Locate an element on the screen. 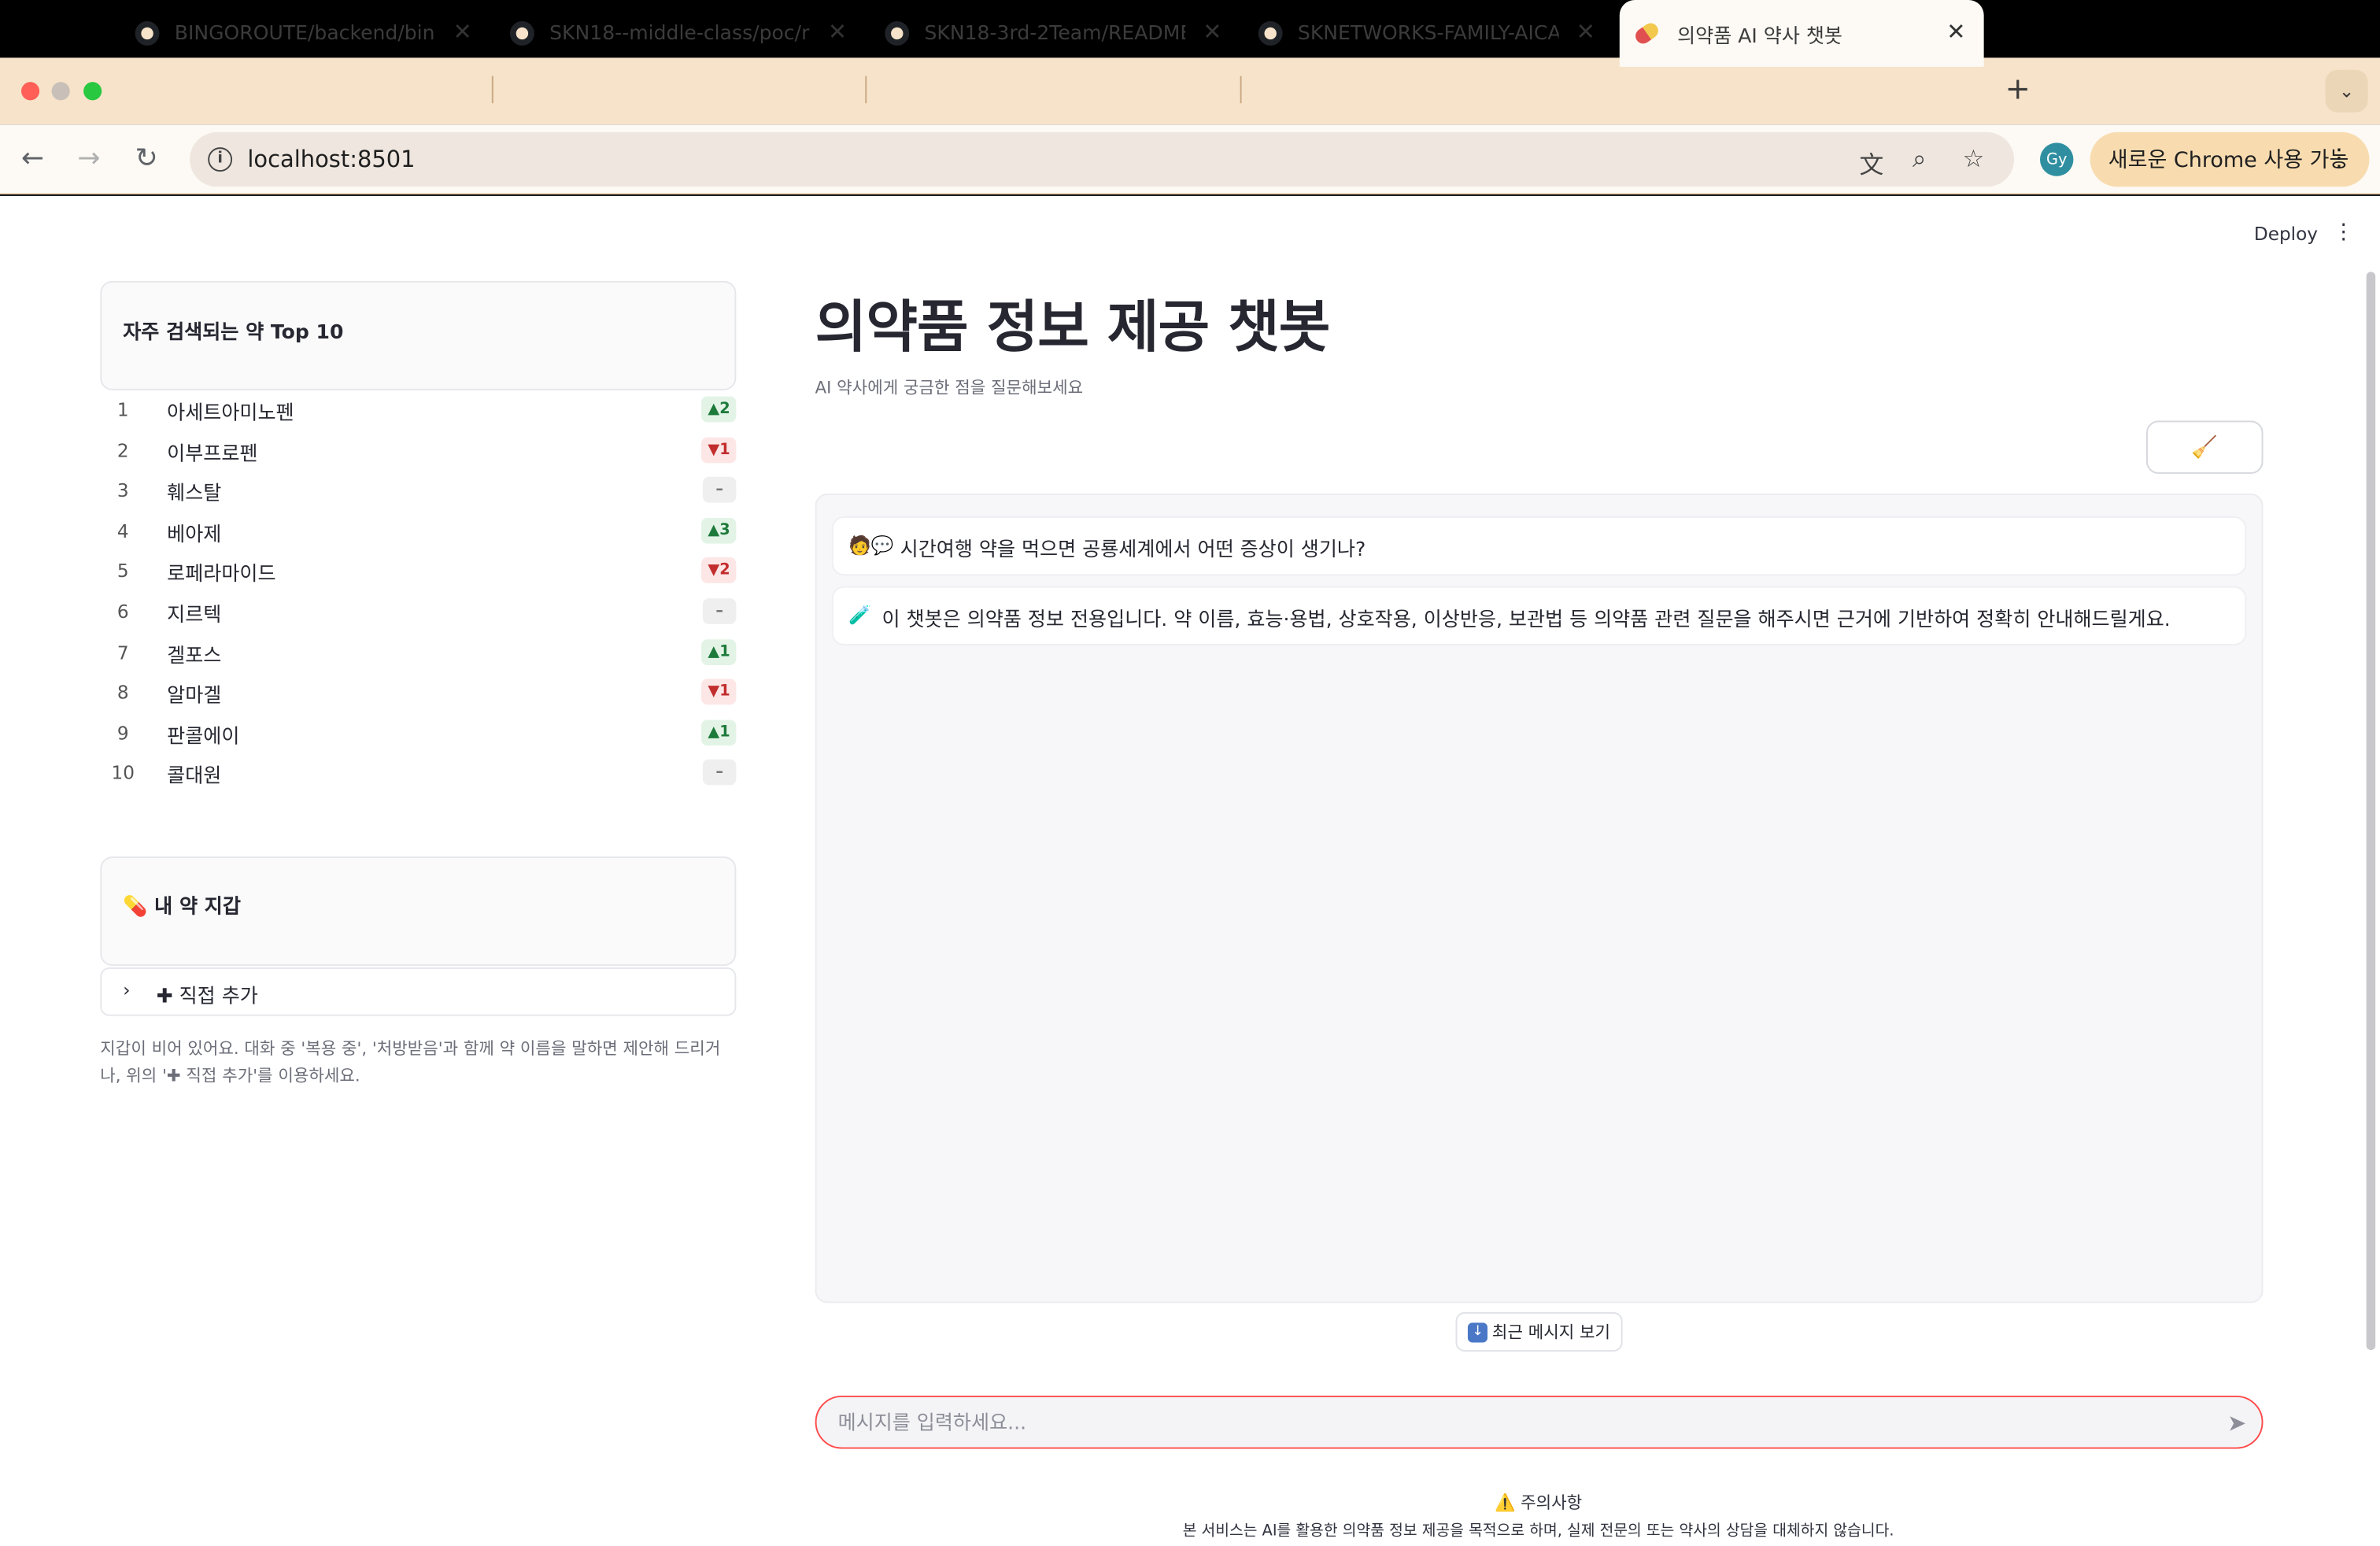 This screenshot has height=1546, width=2380. add-direct-label: ✚ 직접 추가 is located at coordinates (207, 997).